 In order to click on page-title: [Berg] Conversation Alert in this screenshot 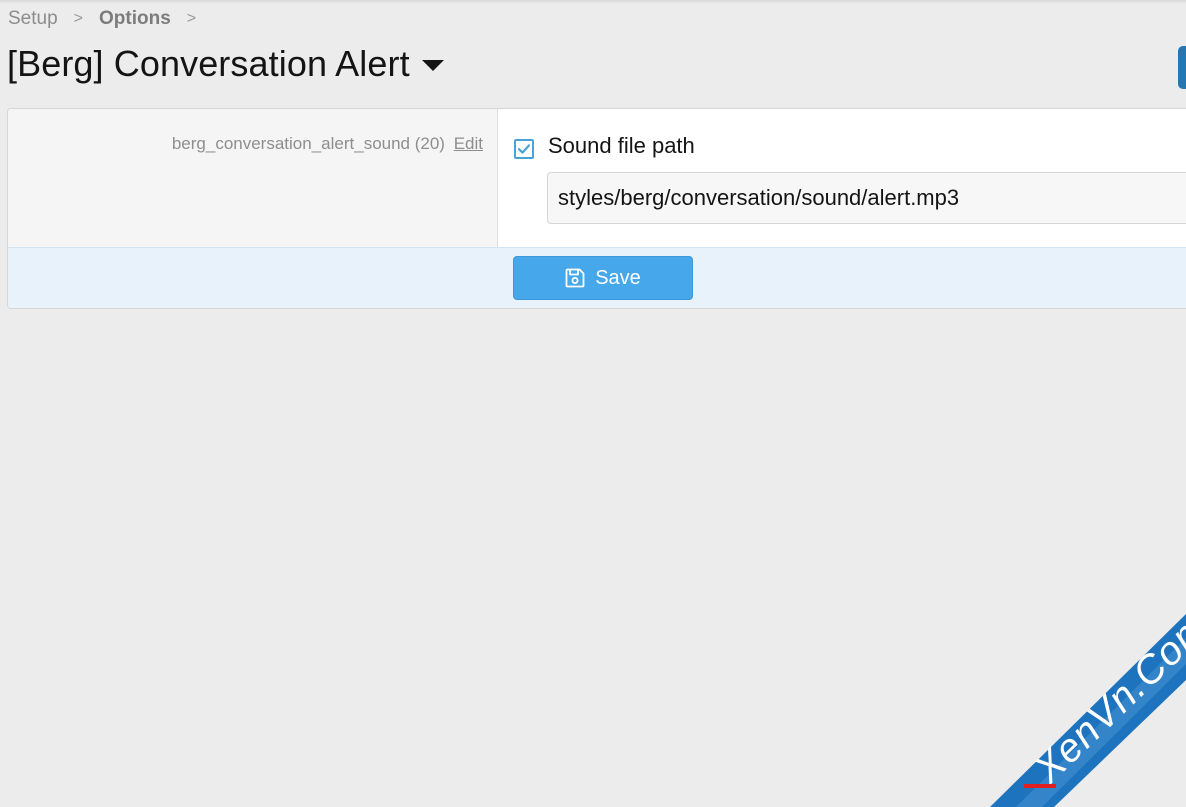, I will do `click(208, 63)`.